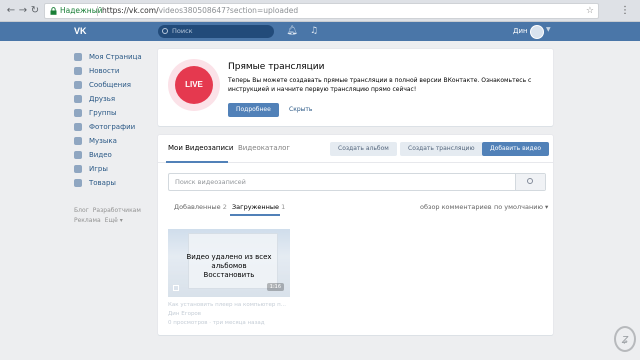  What do you see at coordinates (182, 31) in the screenshot?
I see `header-search-placeholder: Поиск` at bounding box center [182, 31].